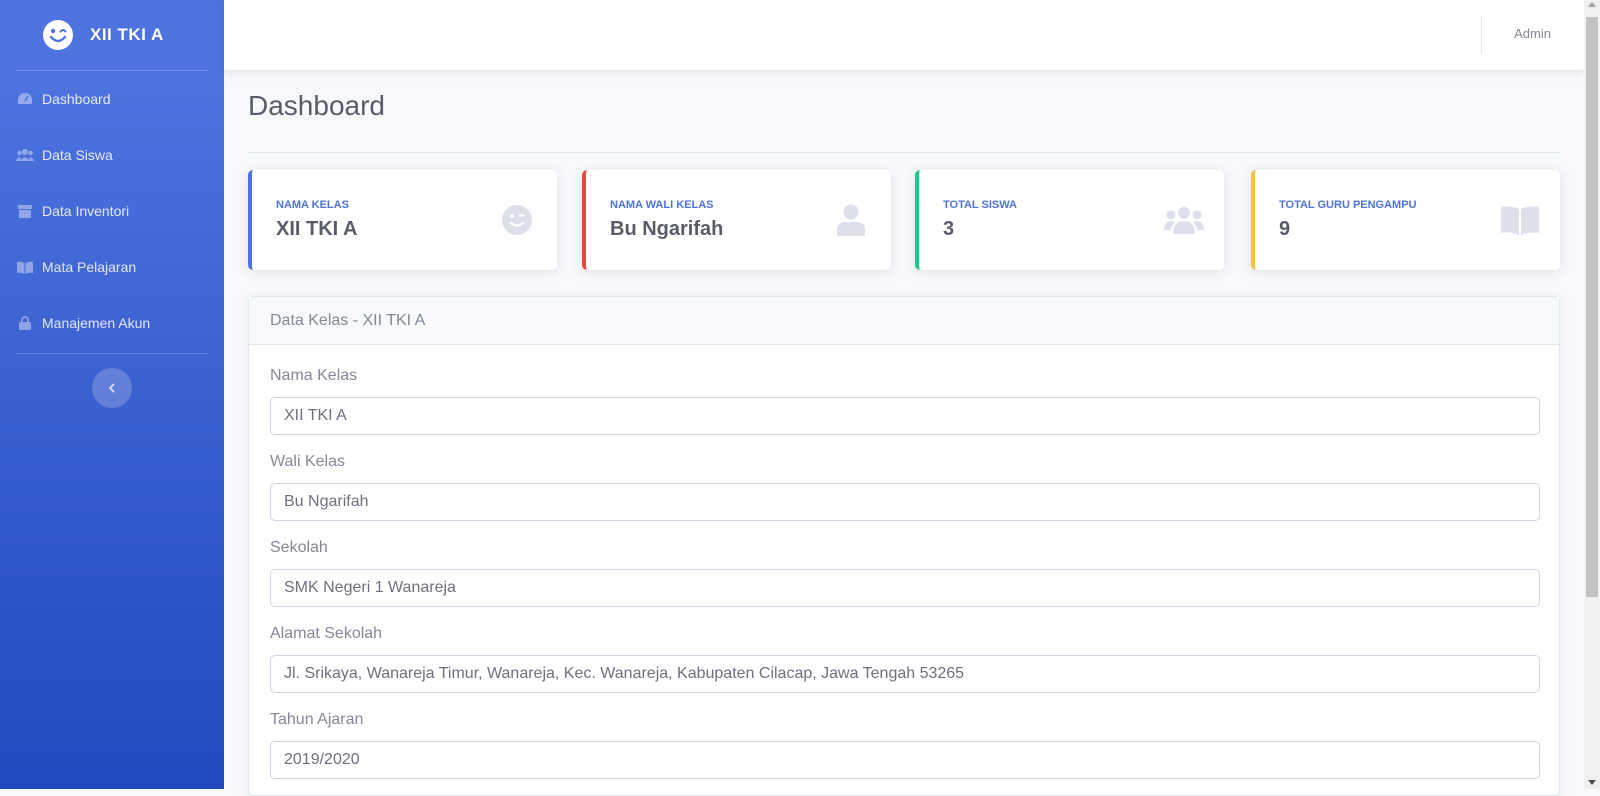  I want to click on gauge-icon, so click(25, 99).